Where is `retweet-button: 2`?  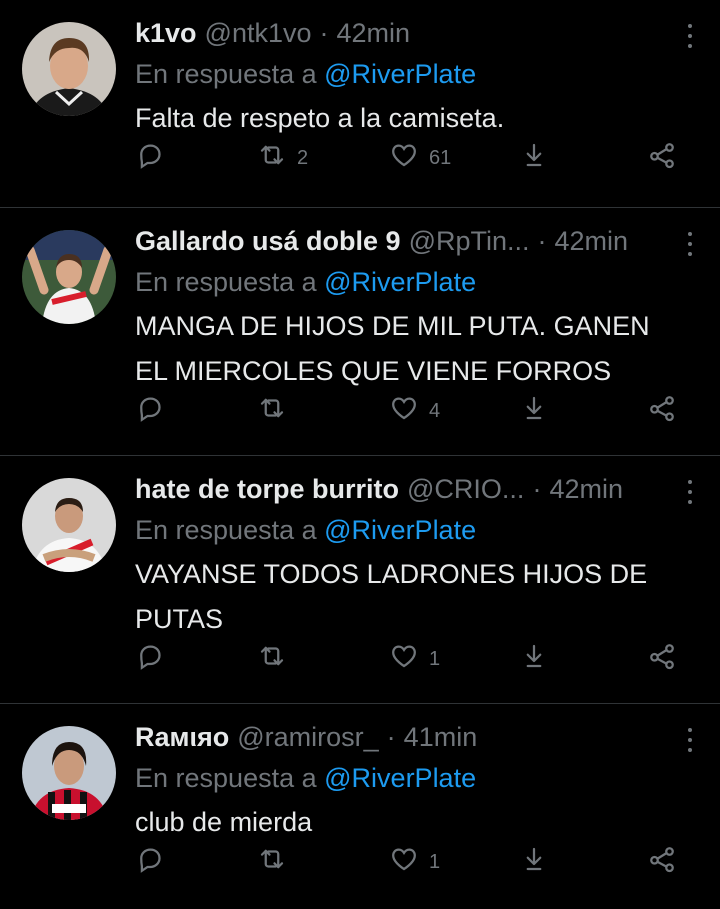
retweet-button: 2 is located at coordinates (282, 158).